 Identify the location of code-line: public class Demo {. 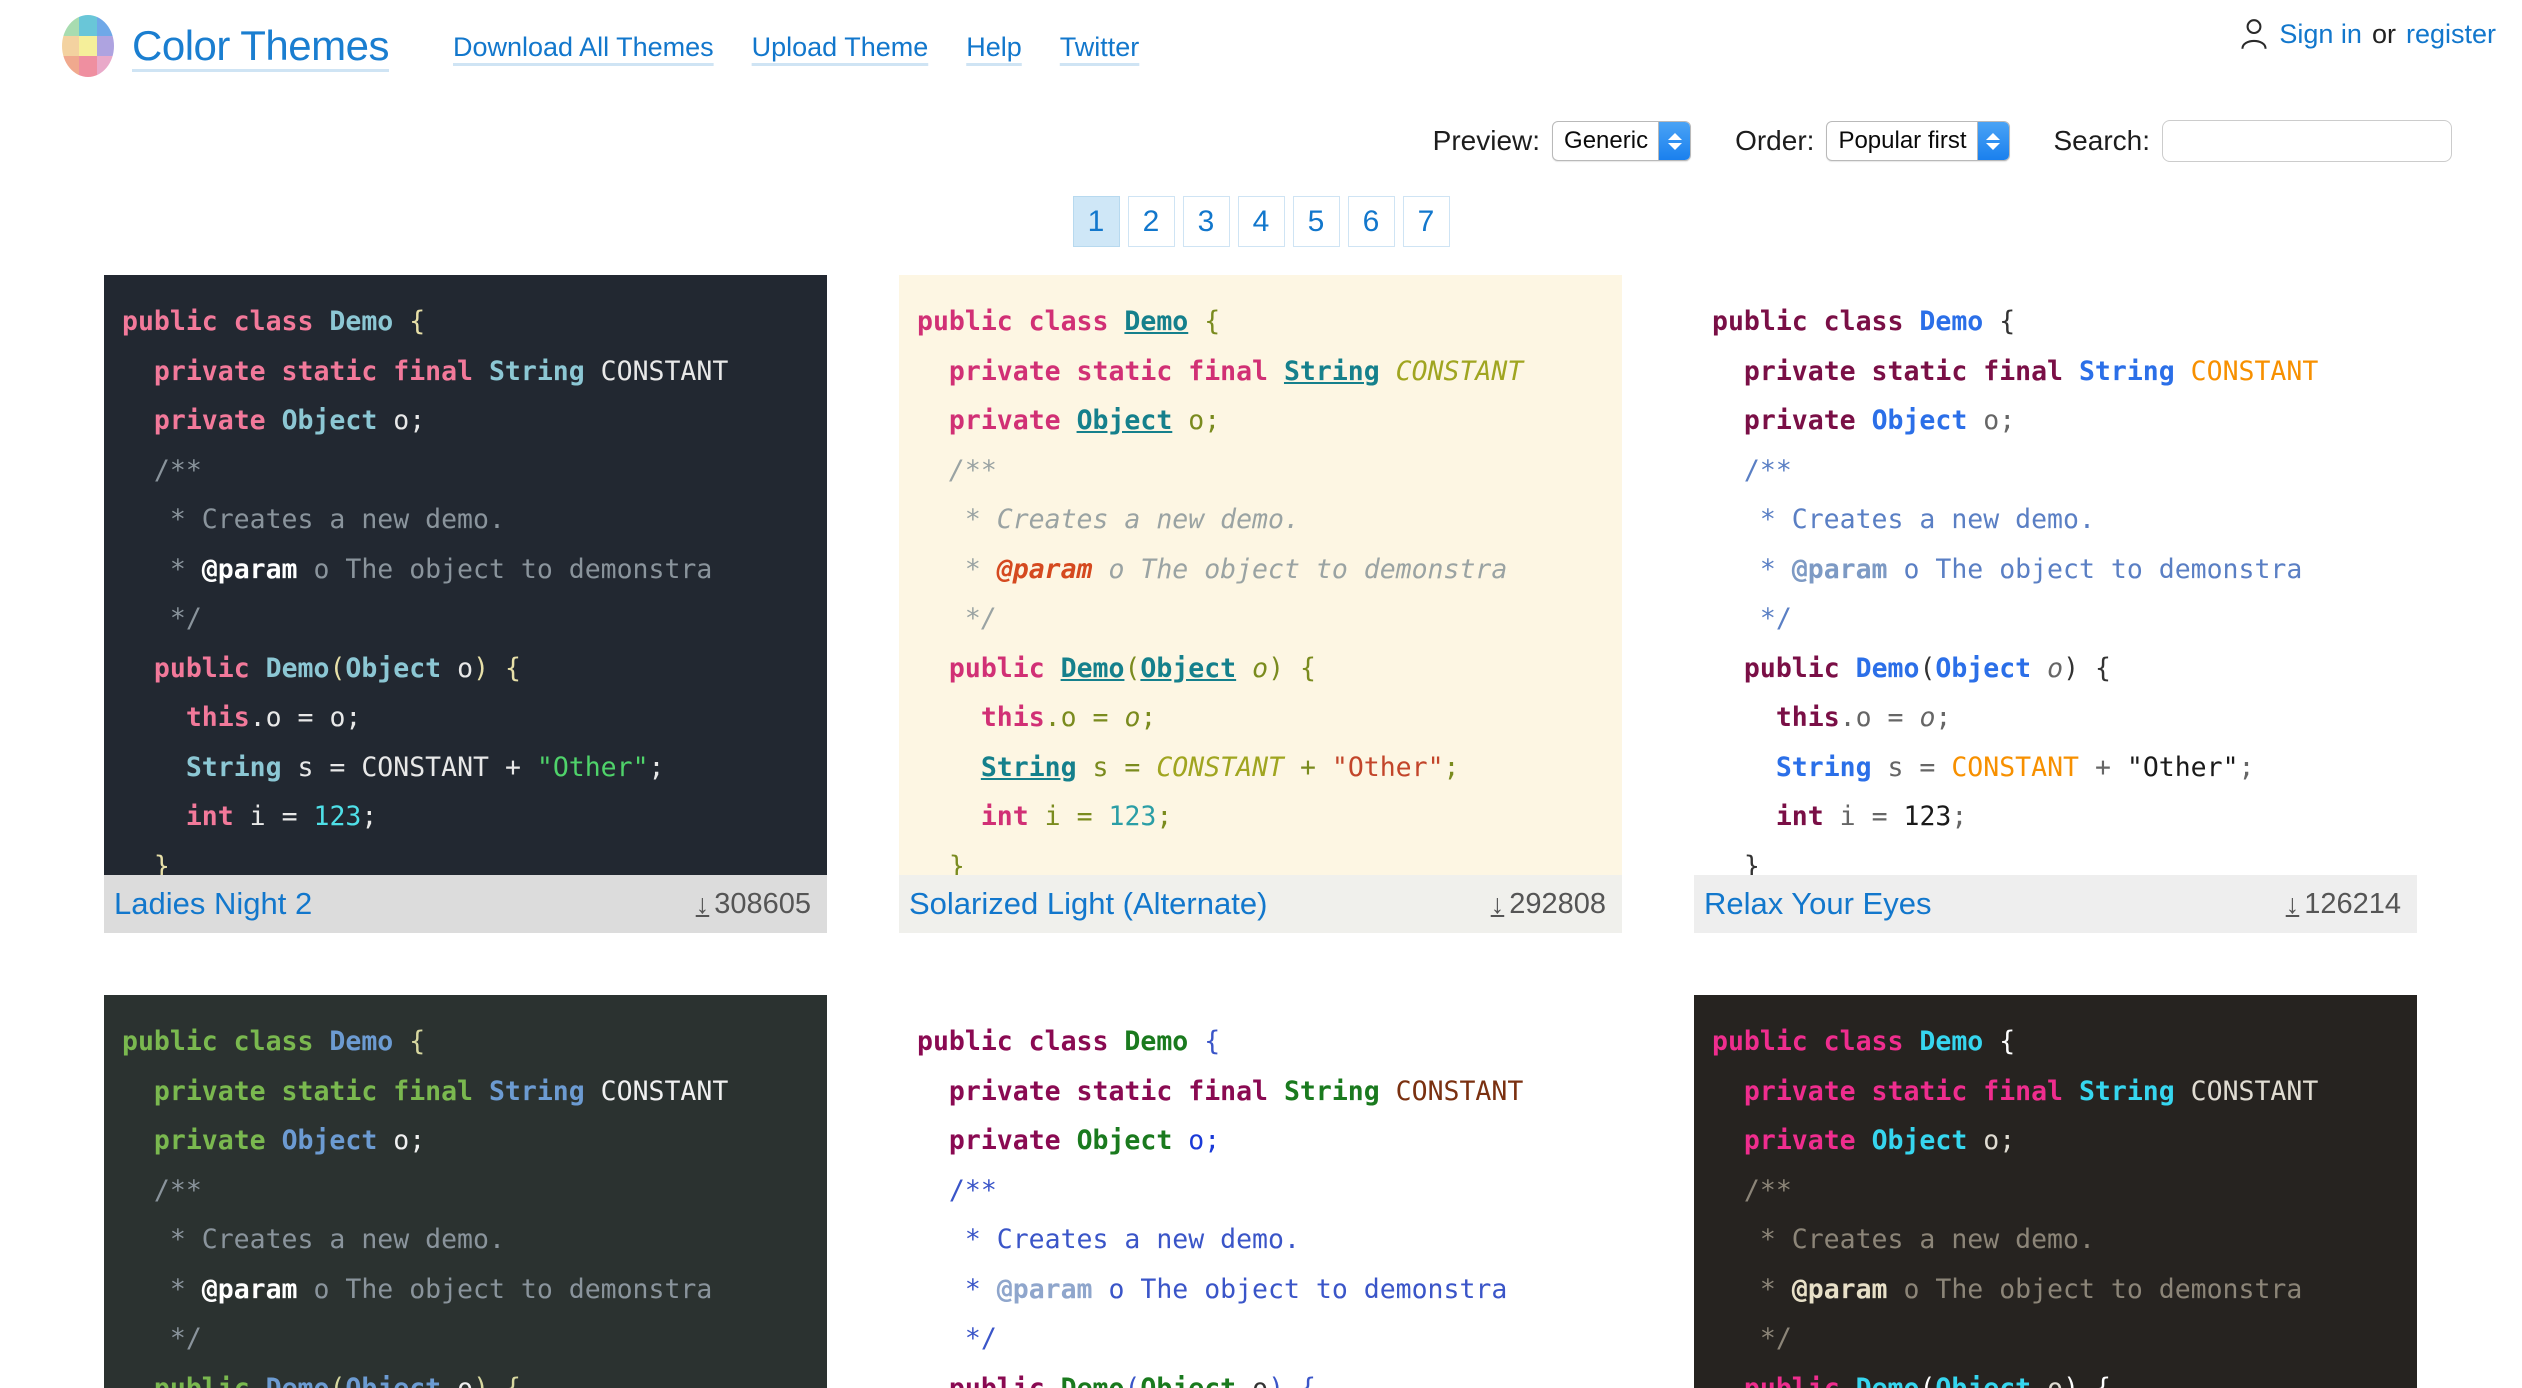
(474, 1042).